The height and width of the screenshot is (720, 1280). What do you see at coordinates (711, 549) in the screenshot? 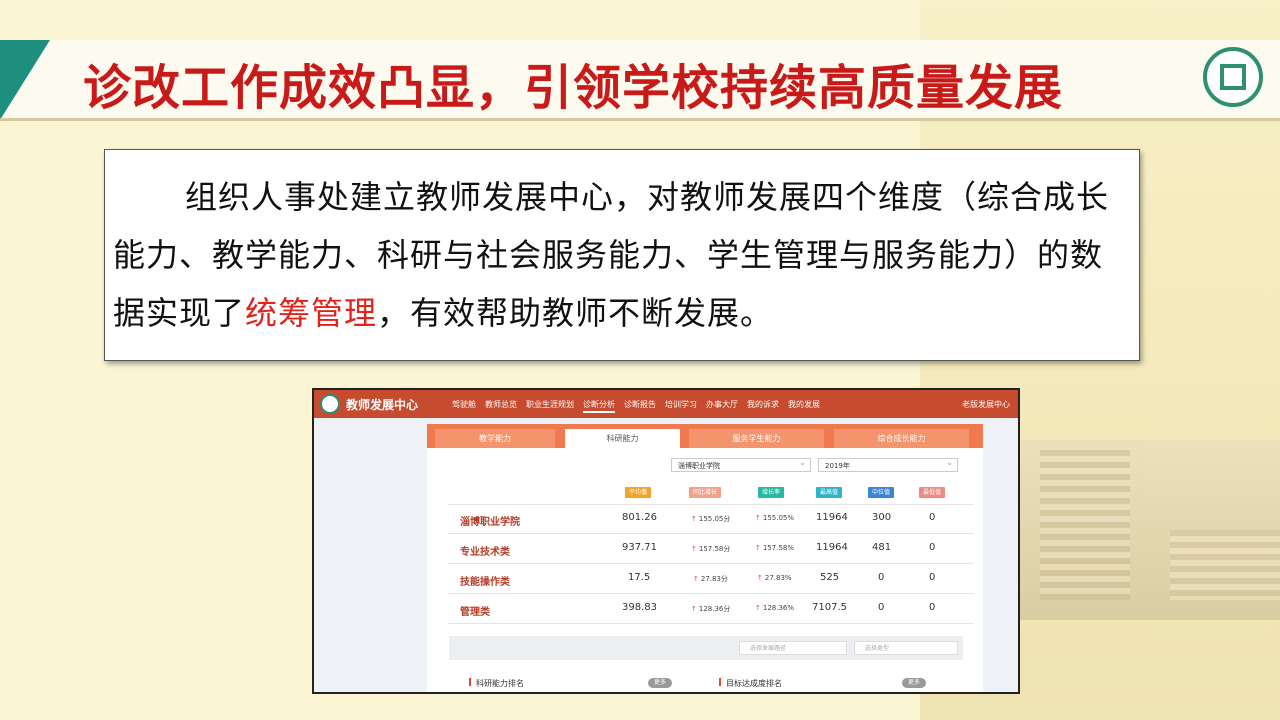
I see `row-yoy: 157.58分` at bounding box center [711, 549].